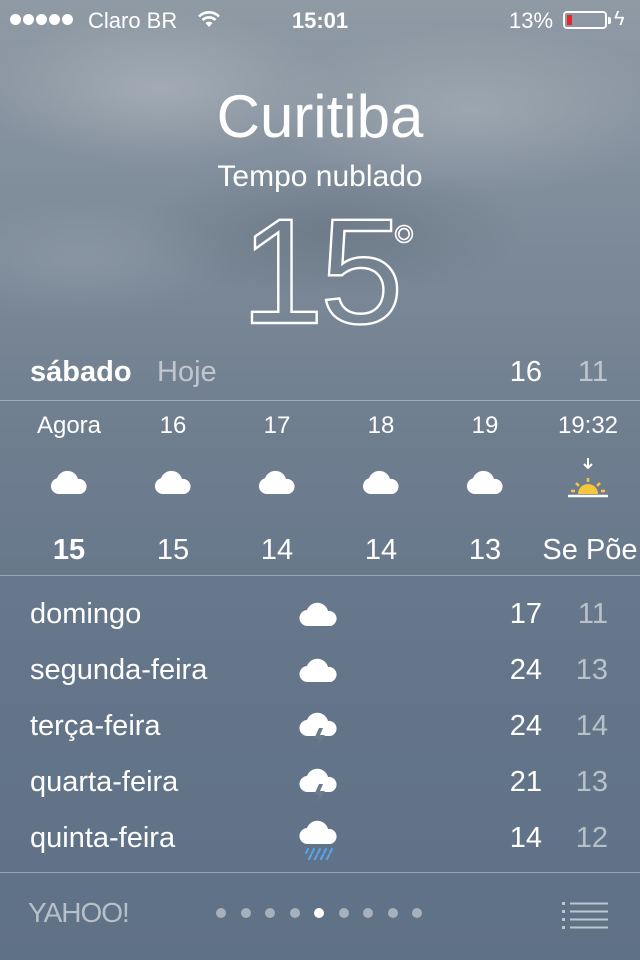 This screenshot has height=960, width=640. What do you see at coordinates (79, 913) in the screenshot?
I see `yahoo-logo: YAHOO!` at bounding box center [79, 913].